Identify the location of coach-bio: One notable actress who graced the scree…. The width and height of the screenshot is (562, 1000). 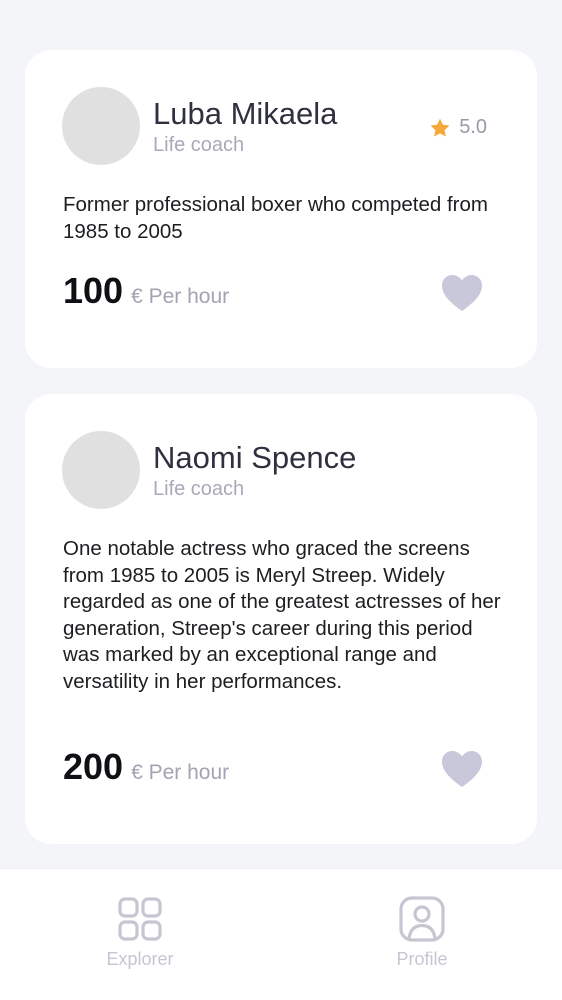
(282, 615).